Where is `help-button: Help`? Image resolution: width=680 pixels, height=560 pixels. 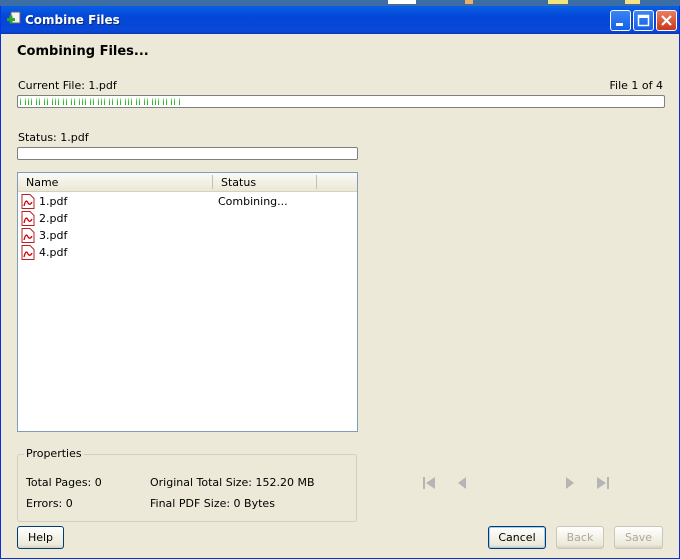
help-button: Help is located at coordinates (40, 537).